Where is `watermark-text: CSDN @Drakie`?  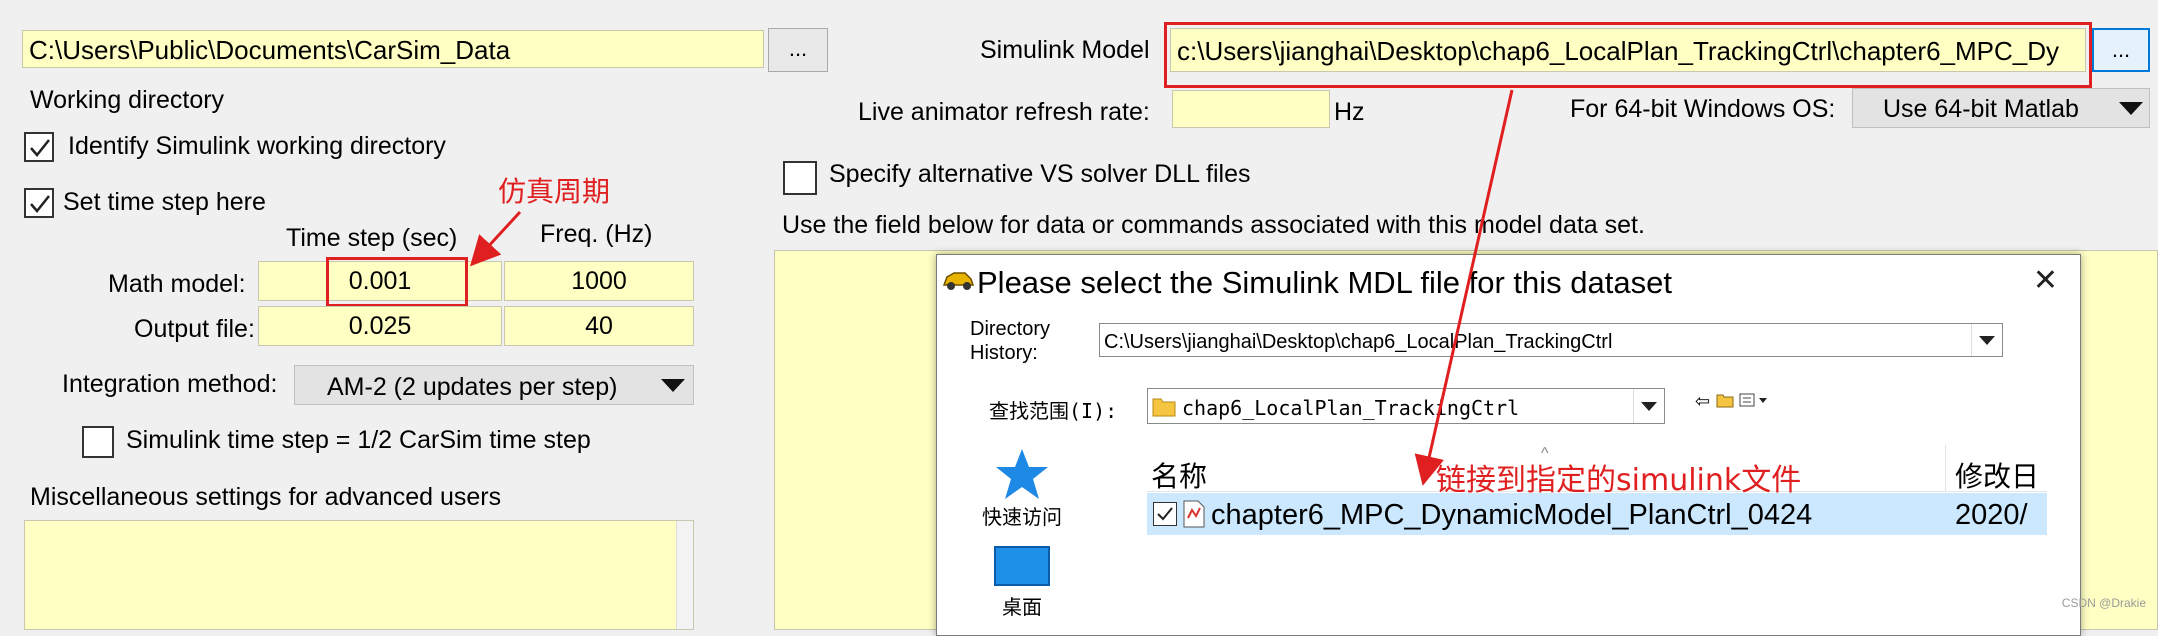 watermark-text: CSDN @Drakie is located at coordinates (2103, 603).